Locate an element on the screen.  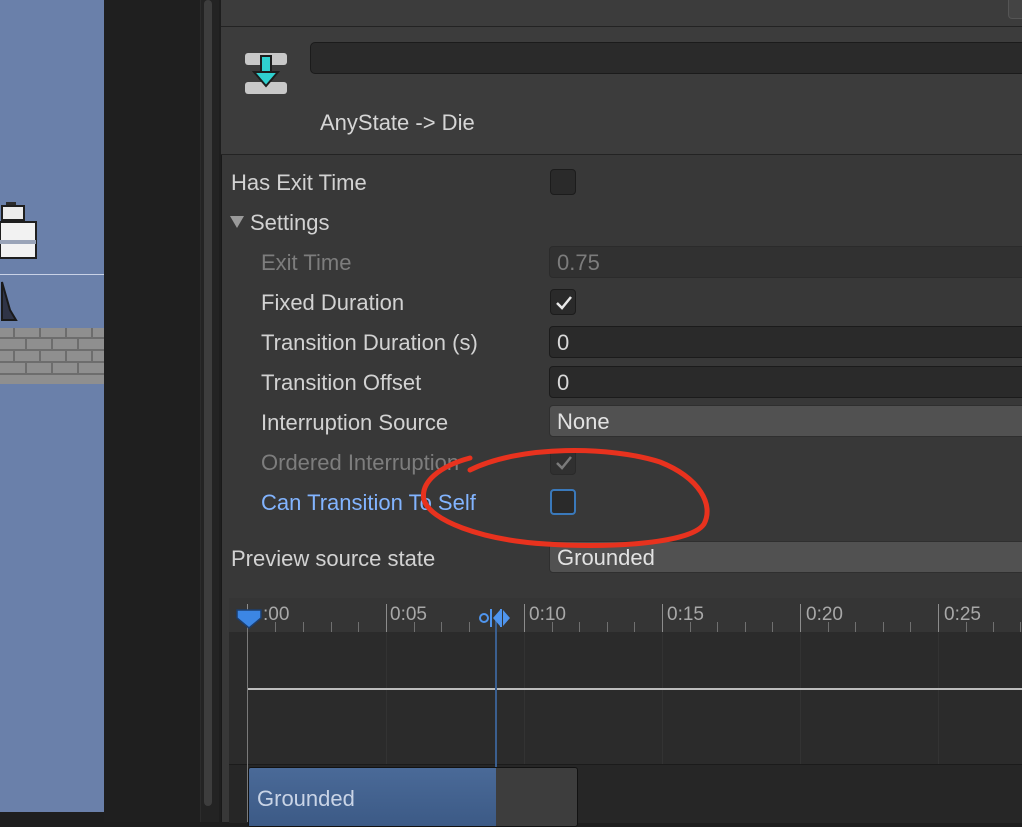
tick-label: :00 is located at coordinates (276, 614).